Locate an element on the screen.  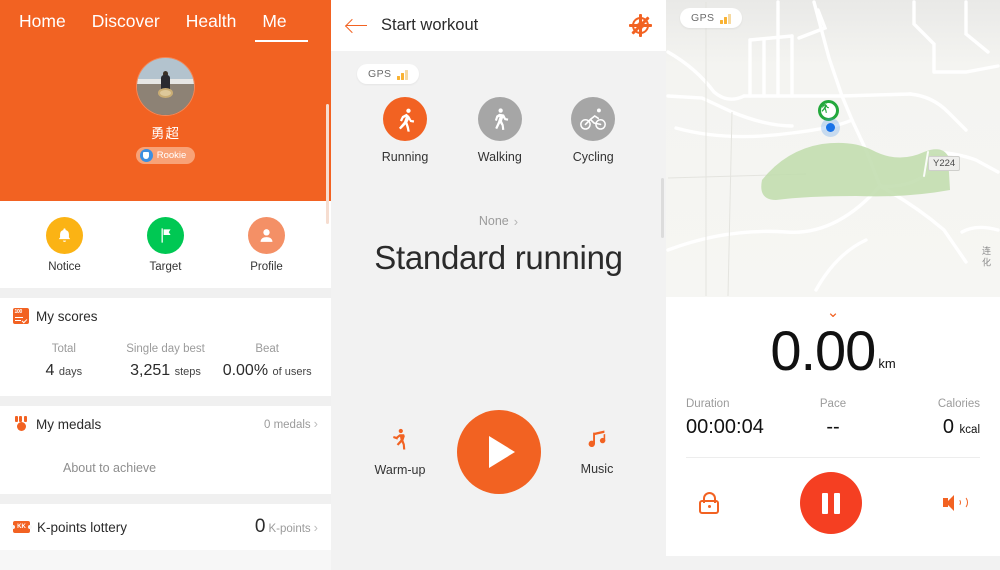
workout-modes: Running Walking Cycling is located at coordinates (498, 124).